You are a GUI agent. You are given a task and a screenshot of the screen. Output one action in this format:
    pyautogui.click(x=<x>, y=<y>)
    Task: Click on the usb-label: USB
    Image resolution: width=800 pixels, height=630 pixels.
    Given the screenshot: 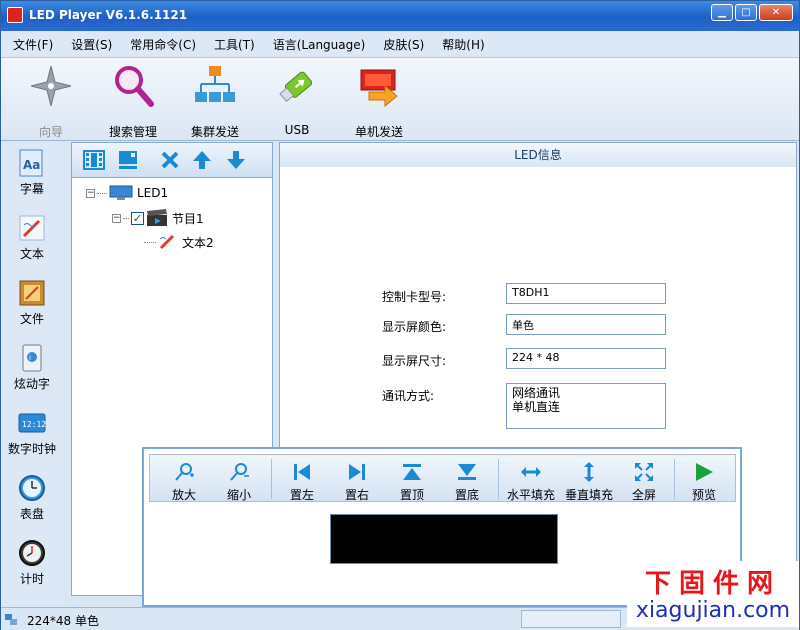 What is the action you would take?
    pyautogui.click(x=297, y=130)
    